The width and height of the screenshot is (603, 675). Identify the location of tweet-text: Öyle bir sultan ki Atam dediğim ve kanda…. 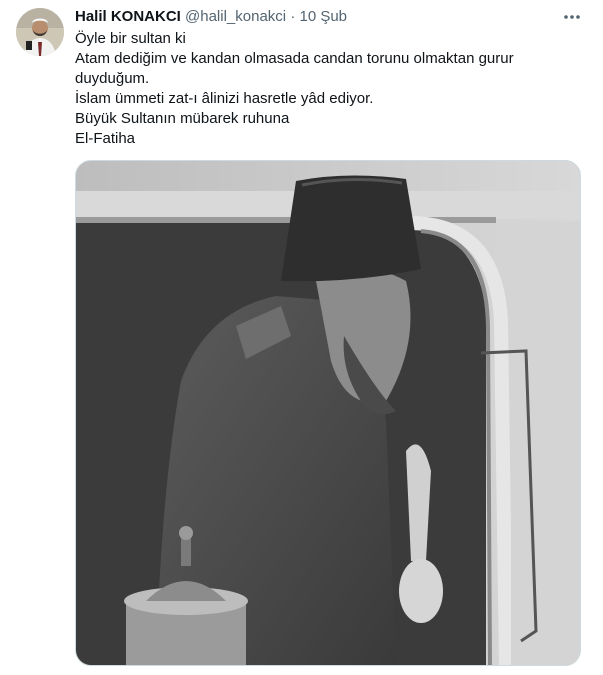
(310, 89).